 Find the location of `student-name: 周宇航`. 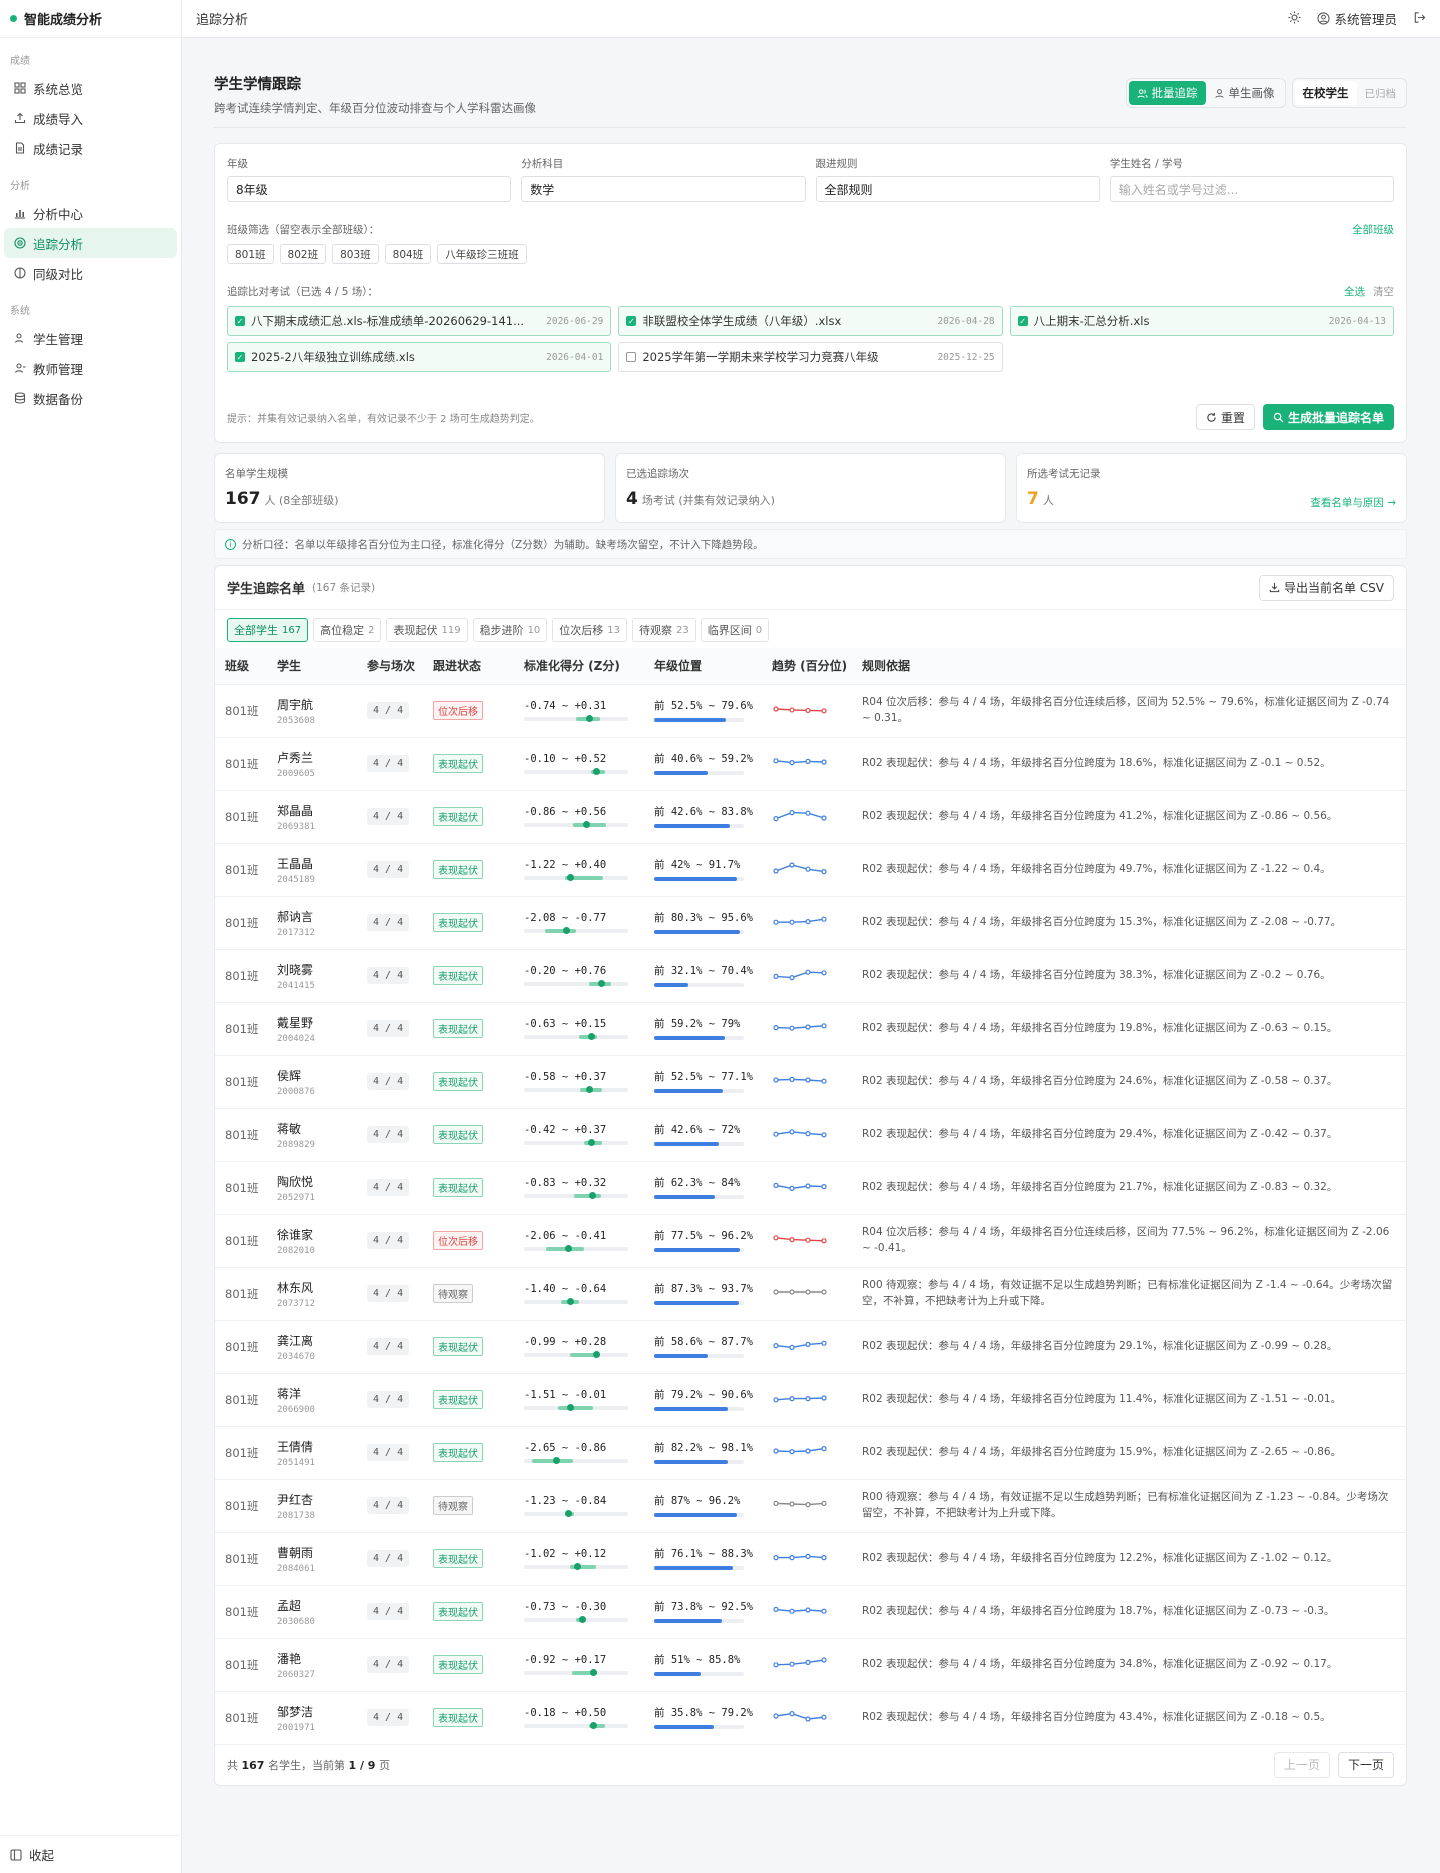

student-name: 周宇航 is located at coordinates (317, 704).